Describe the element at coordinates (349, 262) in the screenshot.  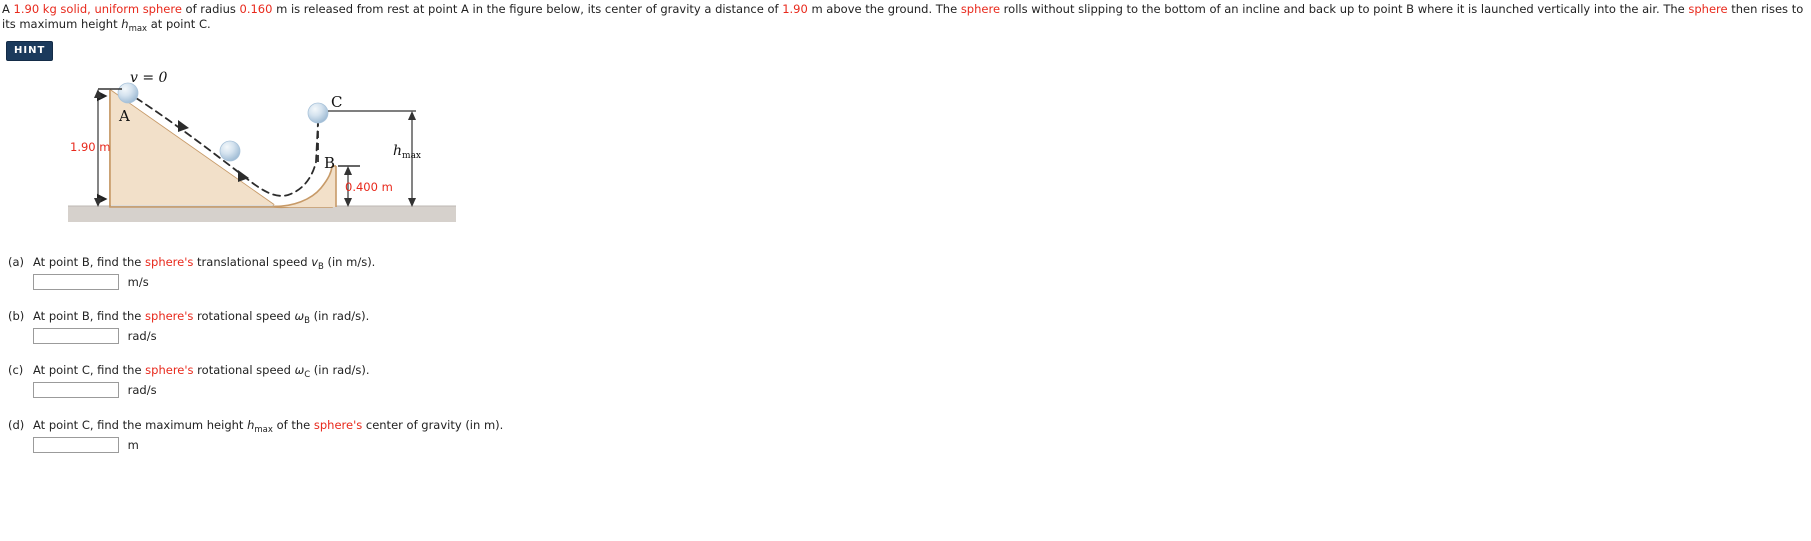
I see `part-a-text-end: (in m/s).` at that location.